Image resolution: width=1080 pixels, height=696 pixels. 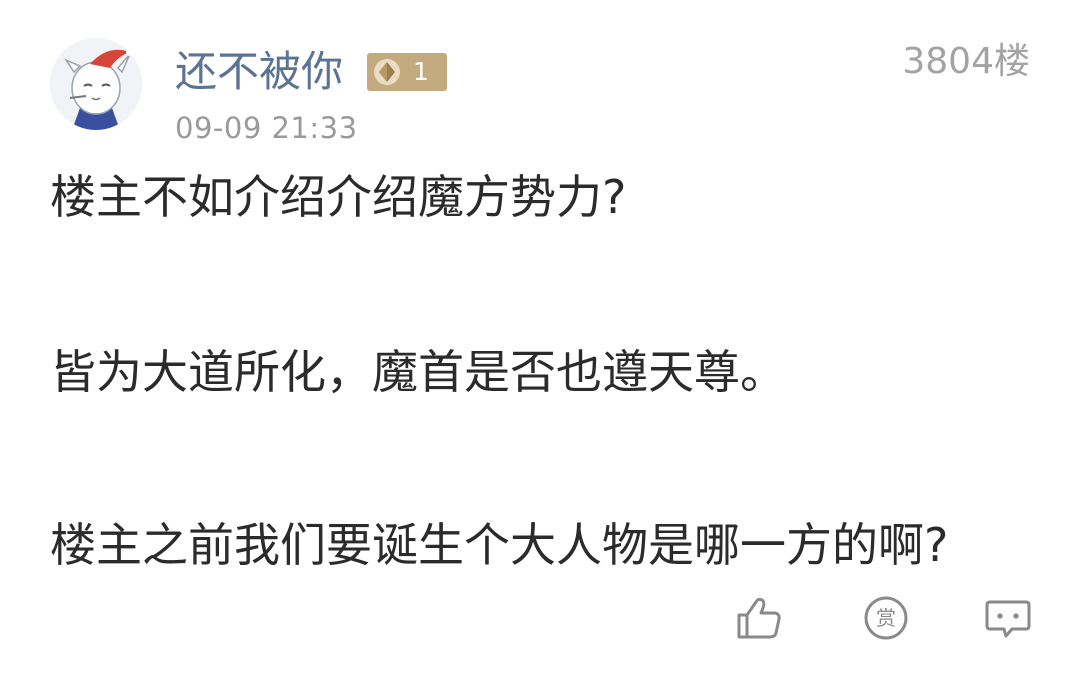 What do you see at coordinates (421, 71) in the screenshot?
I see `level-number: 1` at bounding box center [421, 71].